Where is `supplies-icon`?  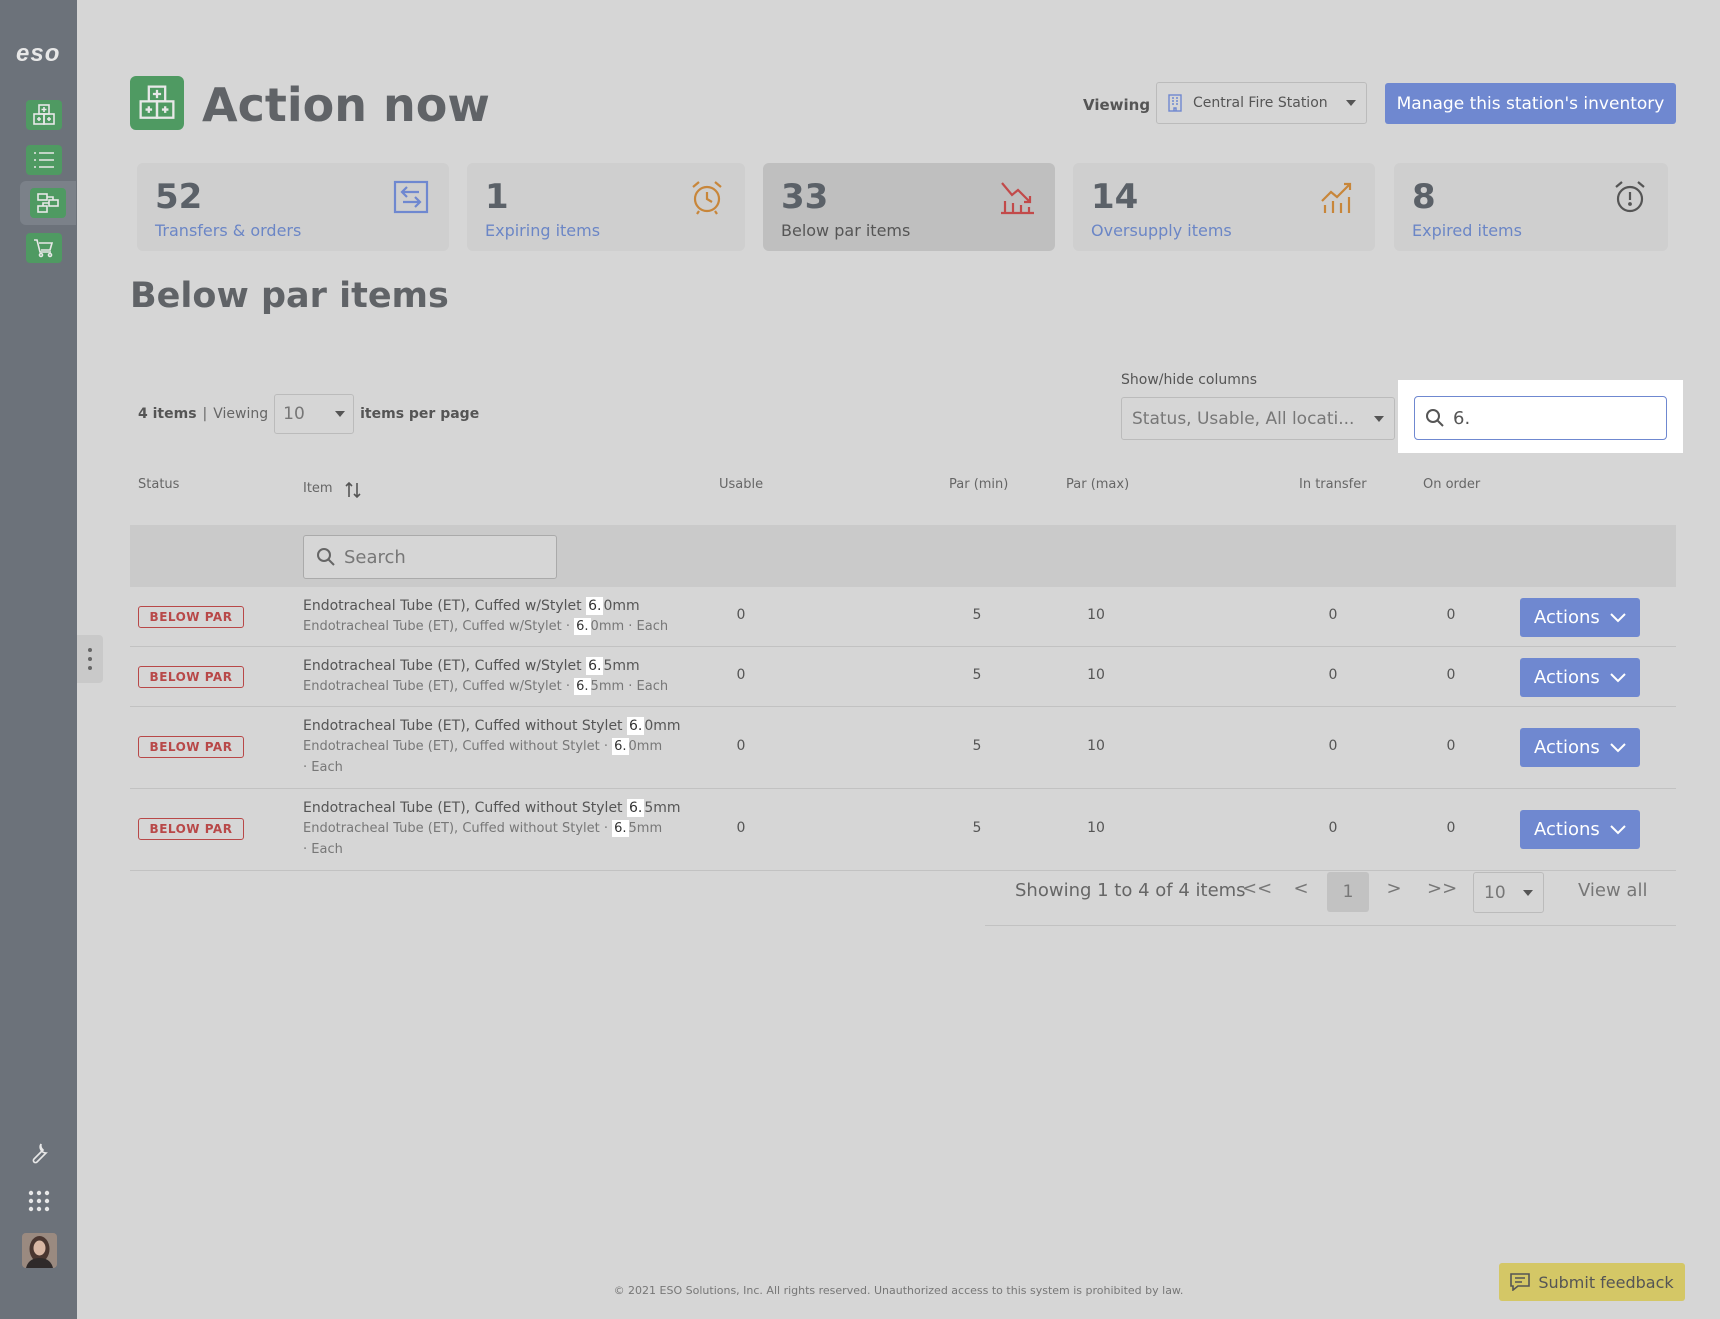 supplies-icon is located at coordinates (157, 102).